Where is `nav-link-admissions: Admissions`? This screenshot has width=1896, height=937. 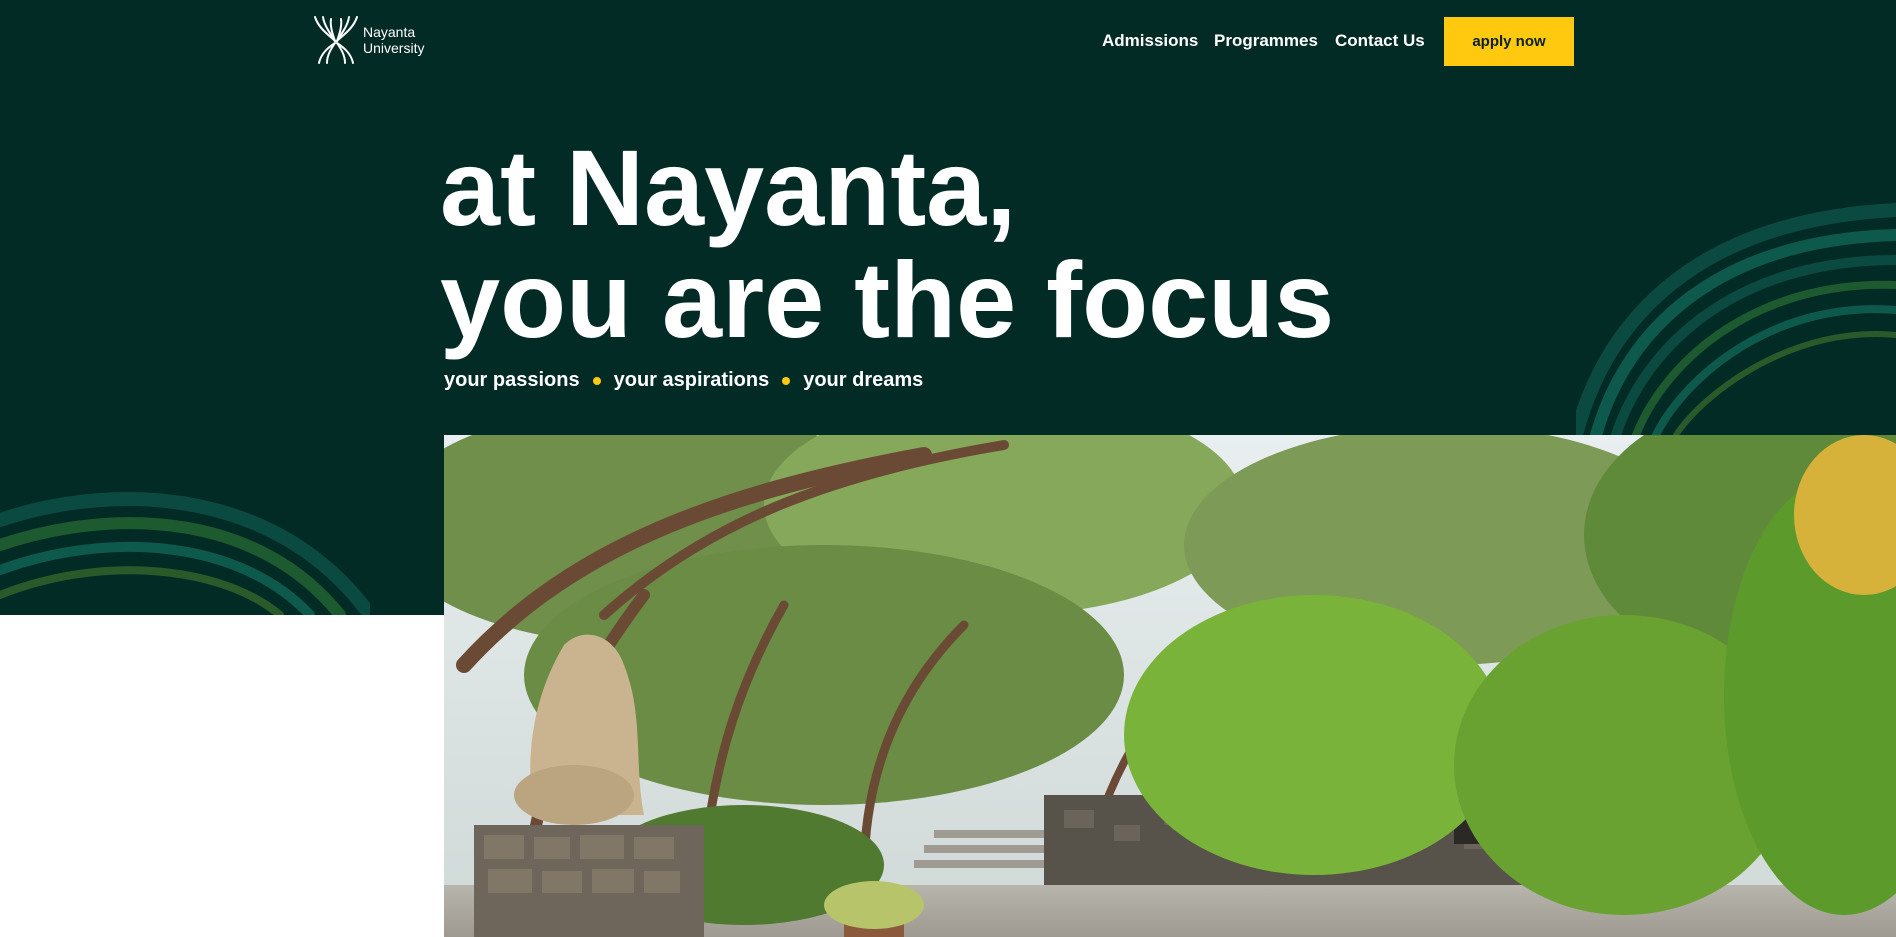 nav-link-admissions: Admissions is located at coordinates (1150, 41).